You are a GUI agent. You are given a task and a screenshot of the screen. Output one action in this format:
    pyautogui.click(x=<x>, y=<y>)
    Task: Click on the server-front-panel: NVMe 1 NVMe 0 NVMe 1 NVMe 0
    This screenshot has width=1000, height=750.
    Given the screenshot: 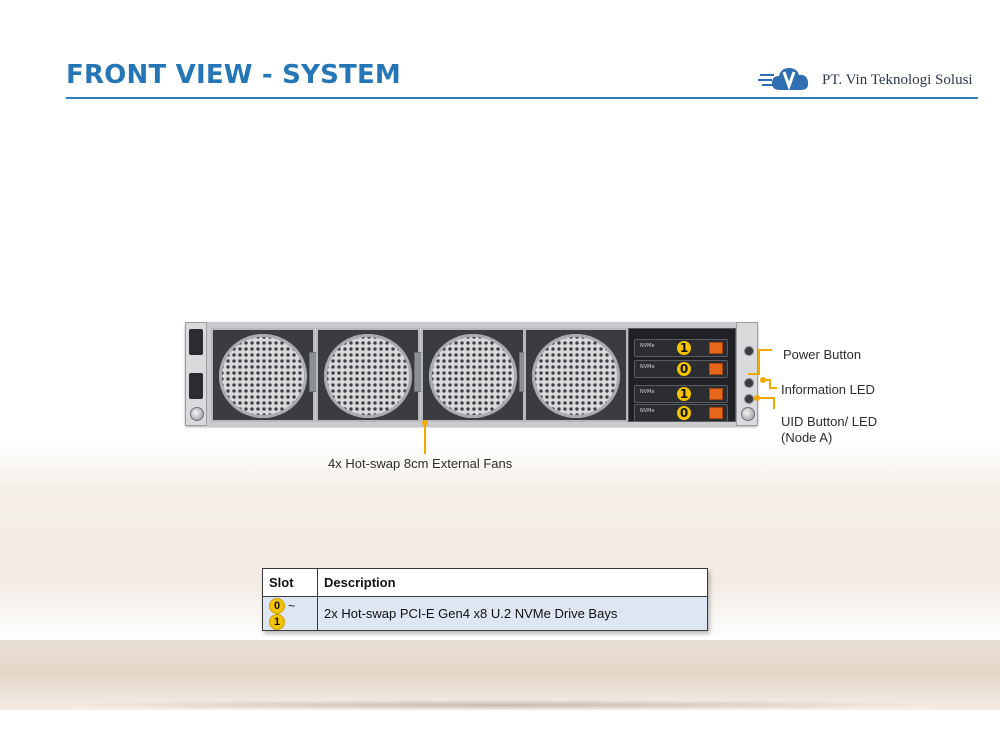 What is the action you would take?
    pyautogui.click(x=471, y=374)
    